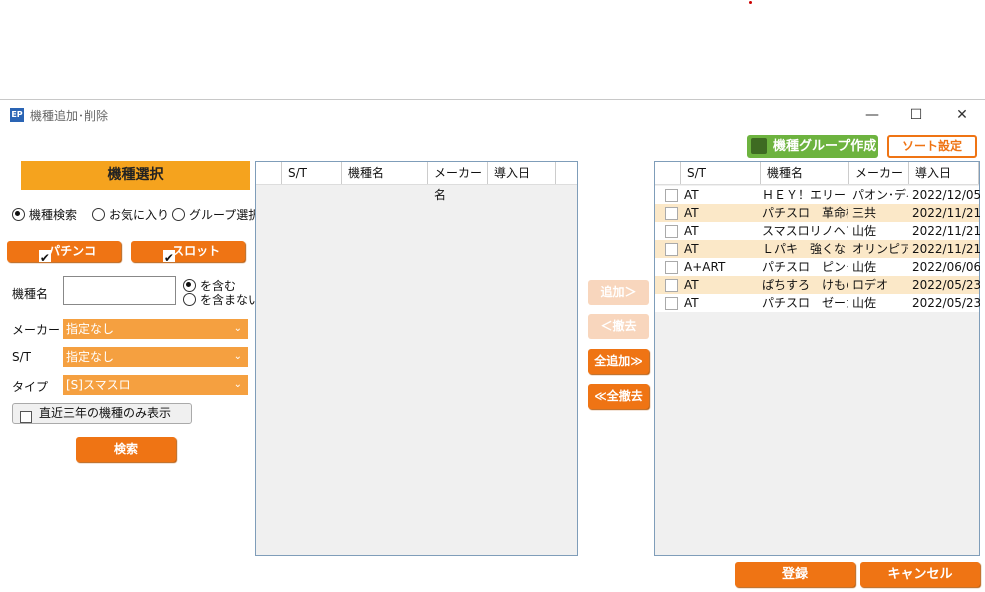  What do you see at coordinates (216, 214) in the screenshot?
I see `search-mode-radio-group: グループ選択` at bounding box center [216, 214].